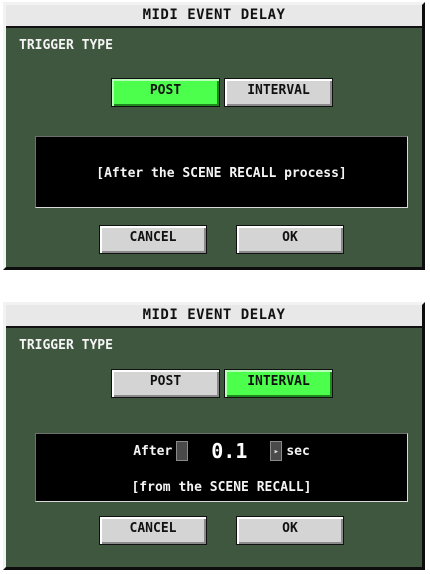  I want to click on after-label: After, so click(153, 451).